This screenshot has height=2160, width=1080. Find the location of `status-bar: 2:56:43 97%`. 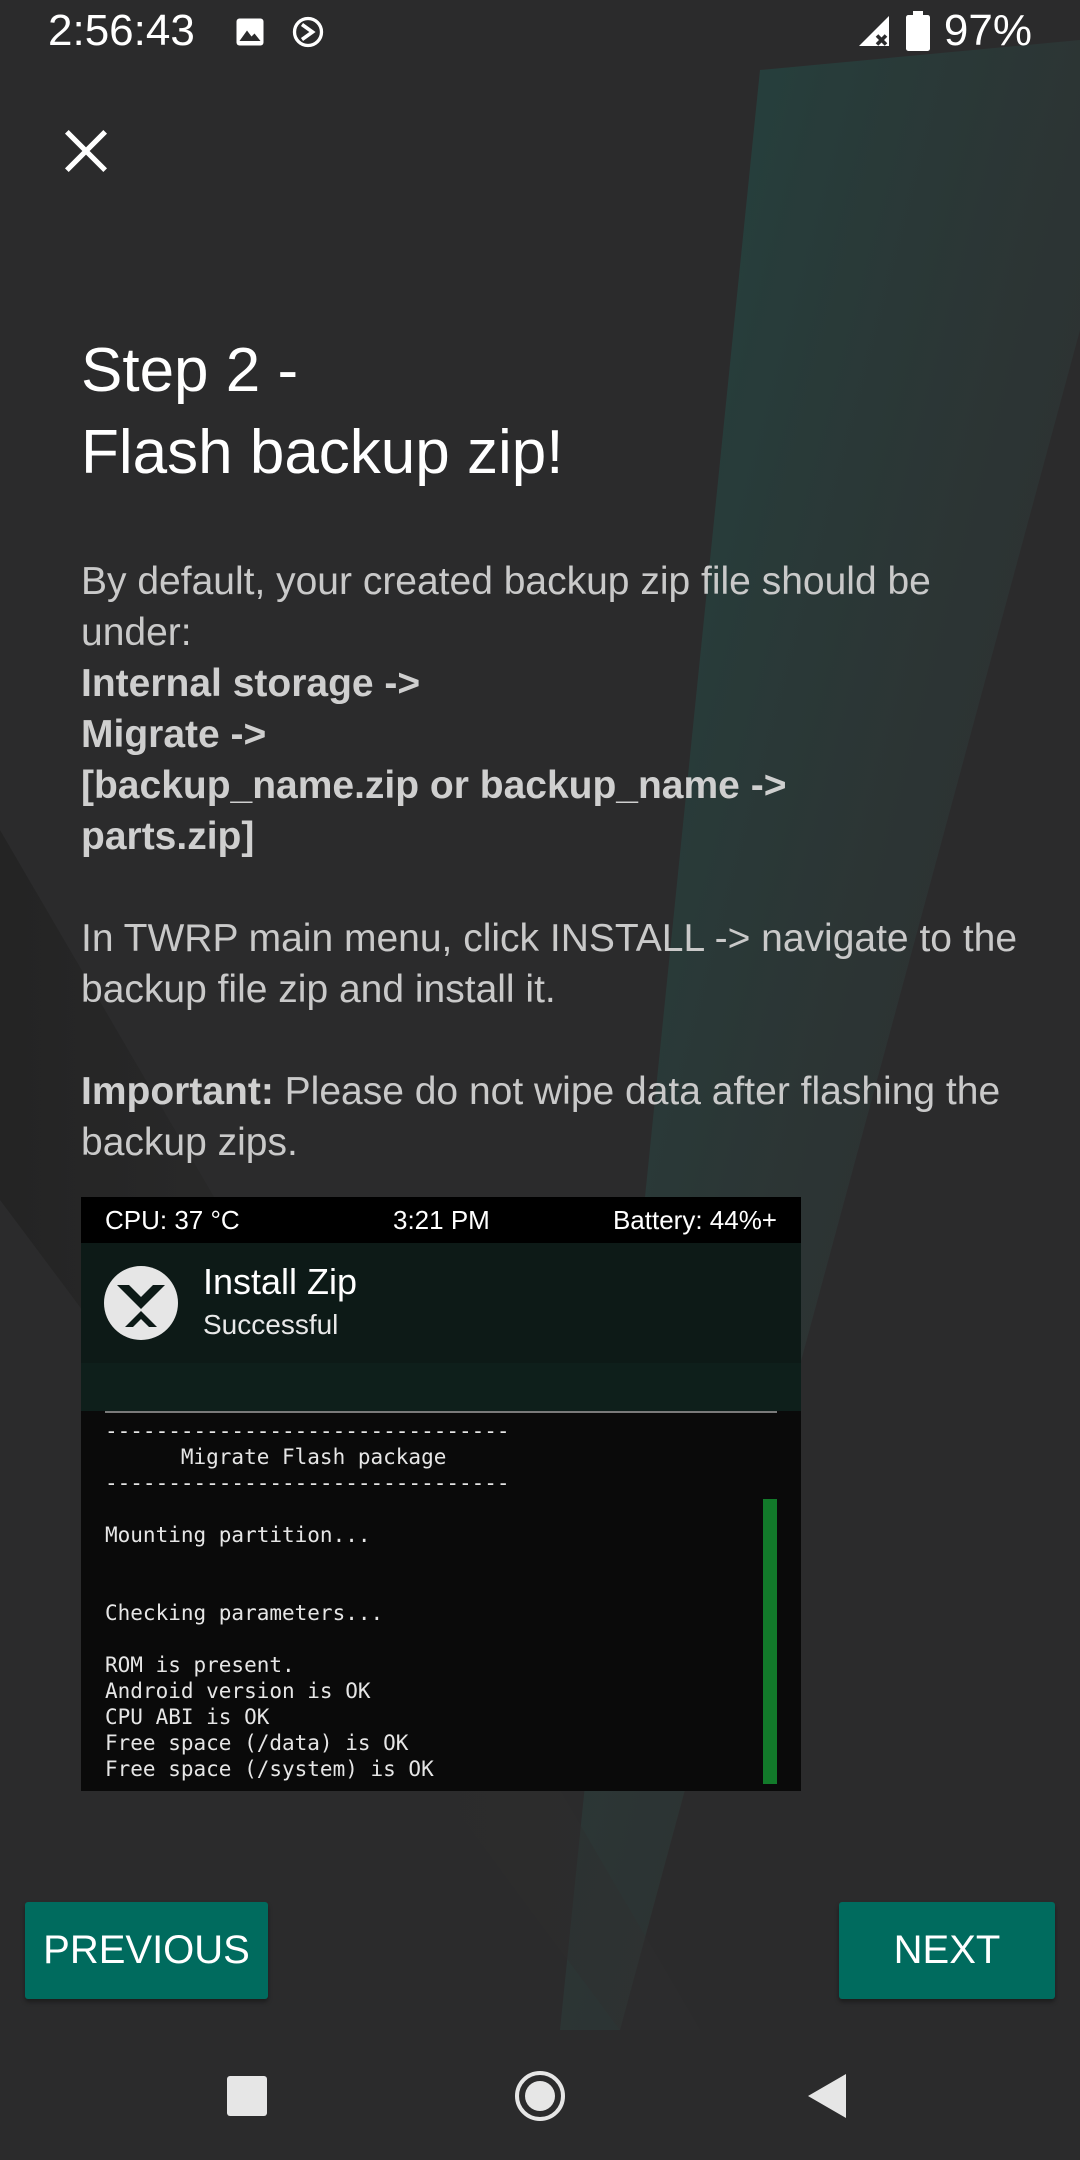

status-bar: 2:56:43 97% is located at coordinates (540, 32).